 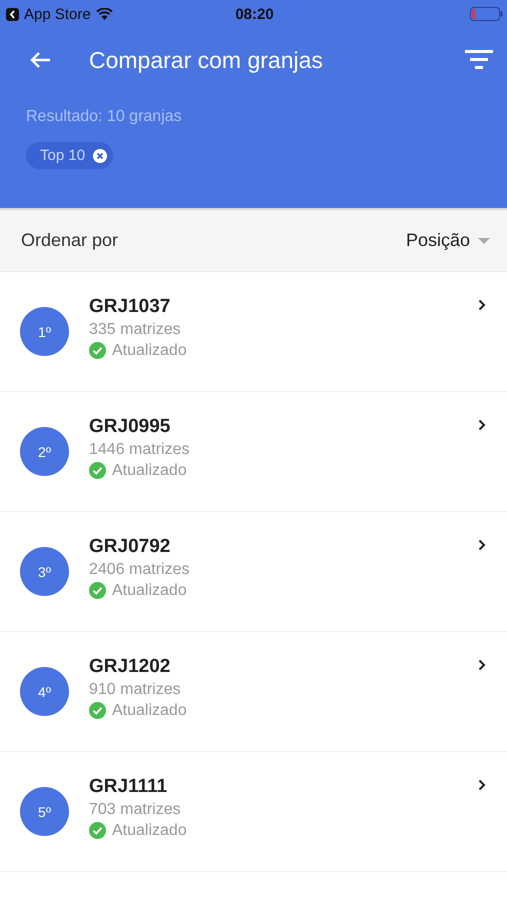 I want to click on rank-badge: 4º, so click(x=44, y=691).